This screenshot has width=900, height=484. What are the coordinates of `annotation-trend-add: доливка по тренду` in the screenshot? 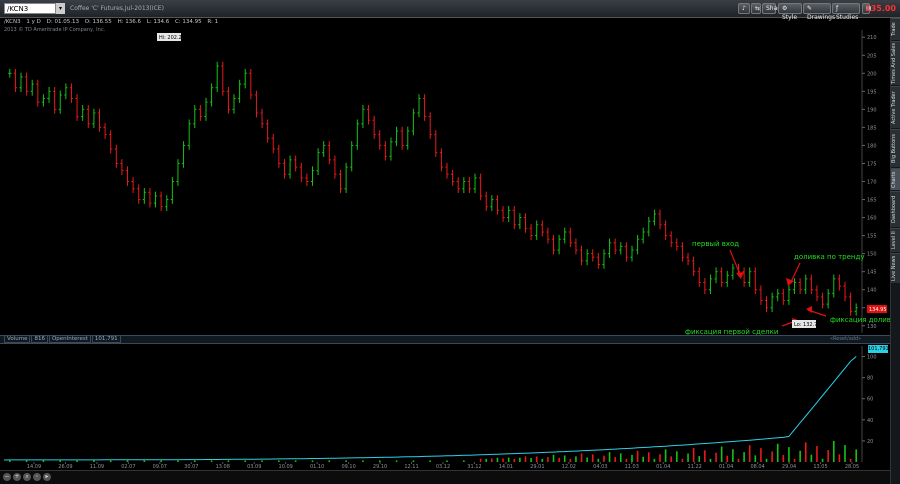 It's located at (829, 257).